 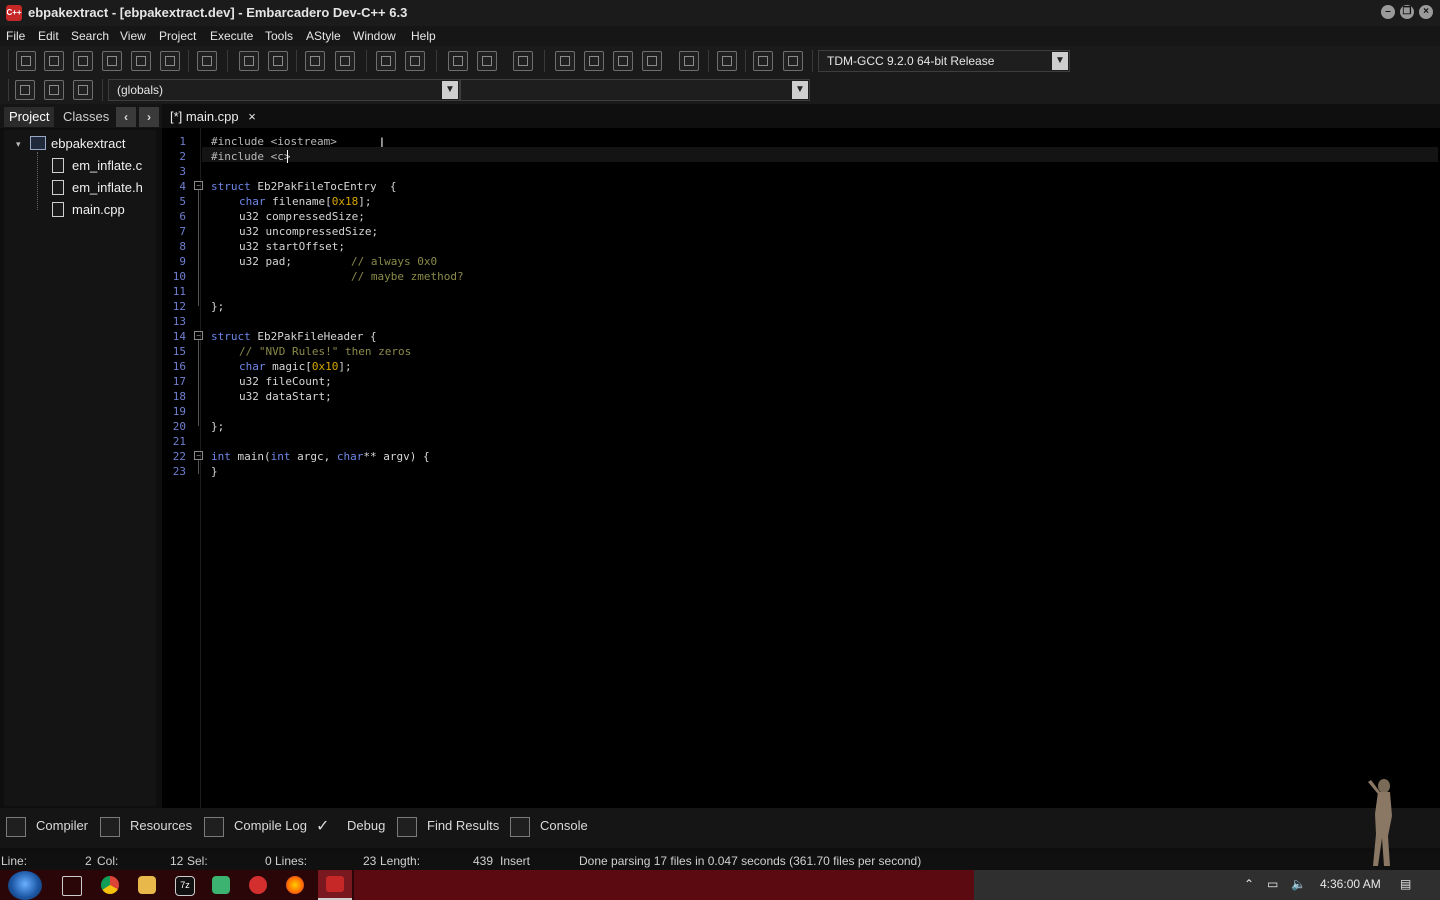 I want to click on tab-debug: Debug, so click(x=366, y=825).